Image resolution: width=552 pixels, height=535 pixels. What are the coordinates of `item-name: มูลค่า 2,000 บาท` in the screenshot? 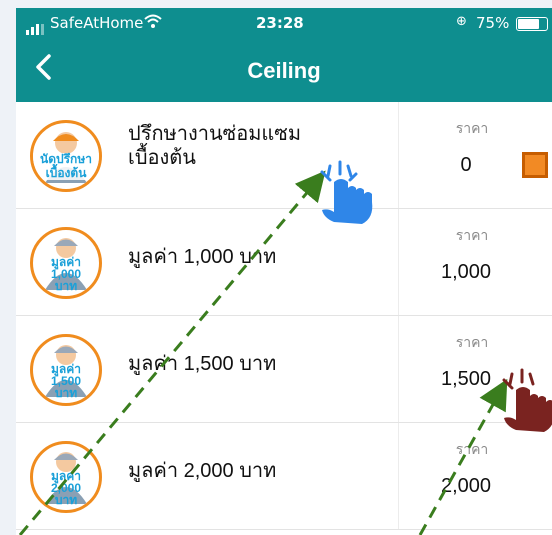 It's located at (202, 471).